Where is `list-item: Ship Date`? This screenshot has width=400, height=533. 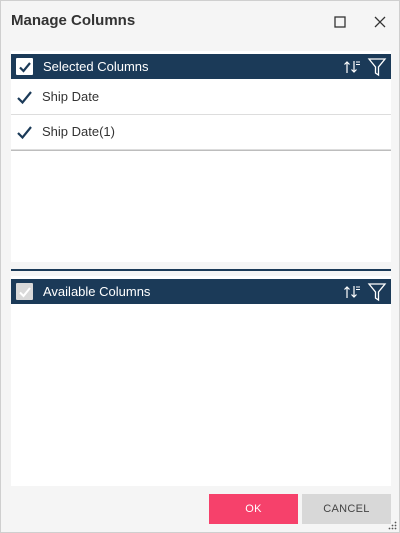 list-item: Ship Date is located at coordinates (201, 97).